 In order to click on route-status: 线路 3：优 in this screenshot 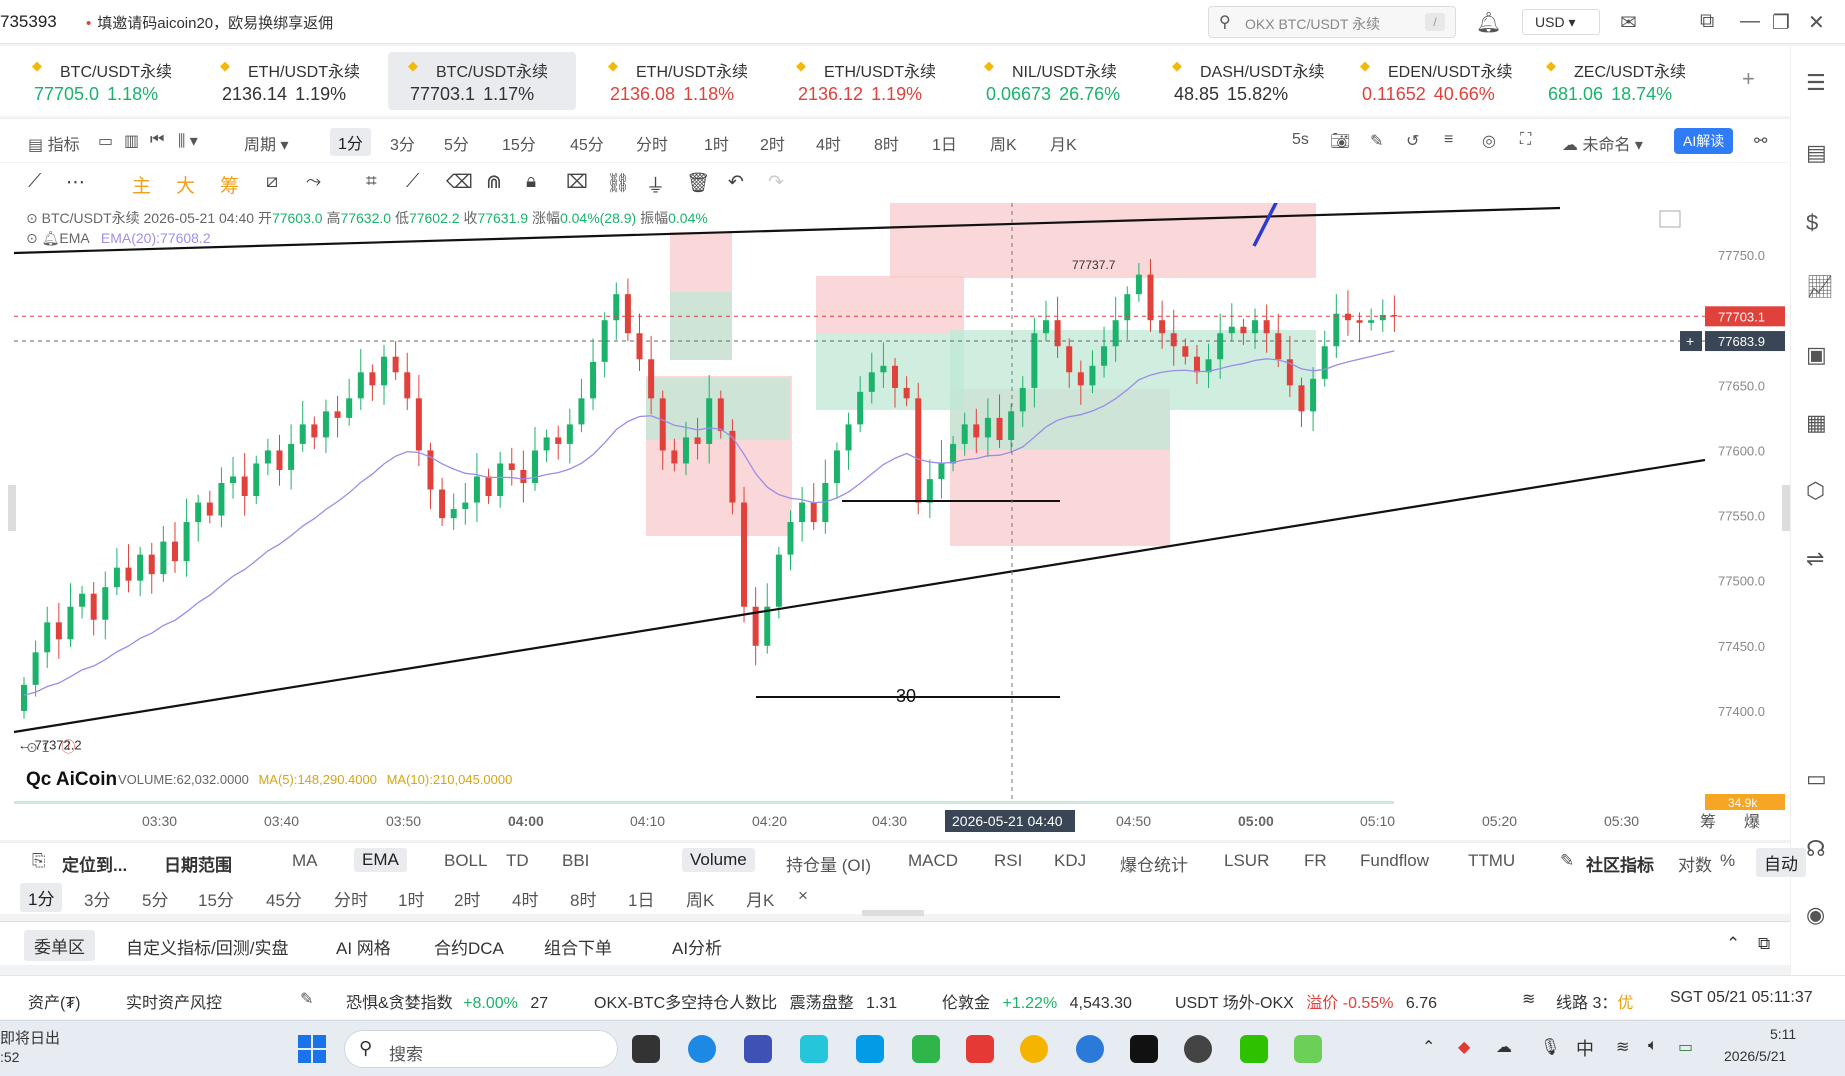, I will do `click(1594, 1001)`.